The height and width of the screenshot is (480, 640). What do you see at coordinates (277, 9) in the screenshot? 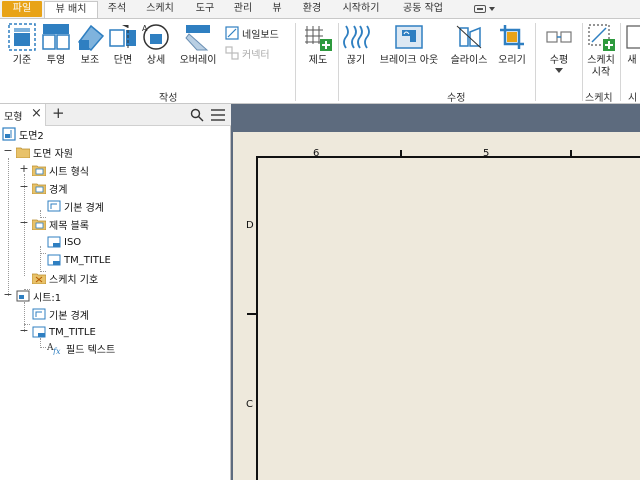
I see `tab-view: 뷰` at bounding box center [277, 9].